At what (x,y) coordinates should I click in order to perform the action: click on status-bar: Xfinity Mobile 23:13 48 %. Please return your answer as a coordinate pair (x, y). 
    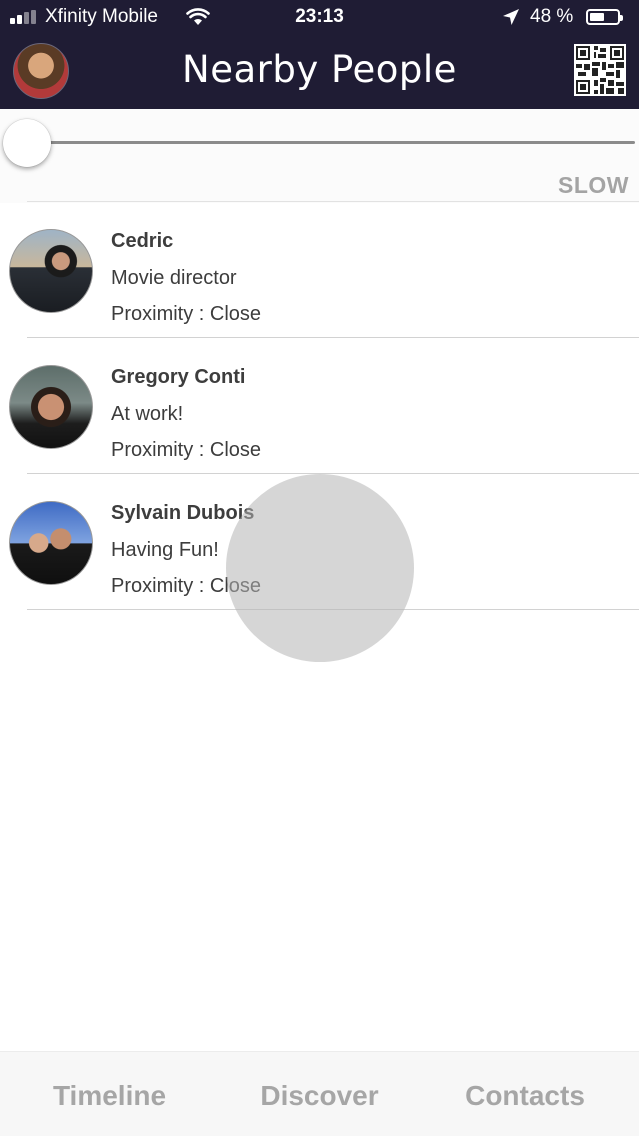
    Looking at the image, I should click on (319, 18).